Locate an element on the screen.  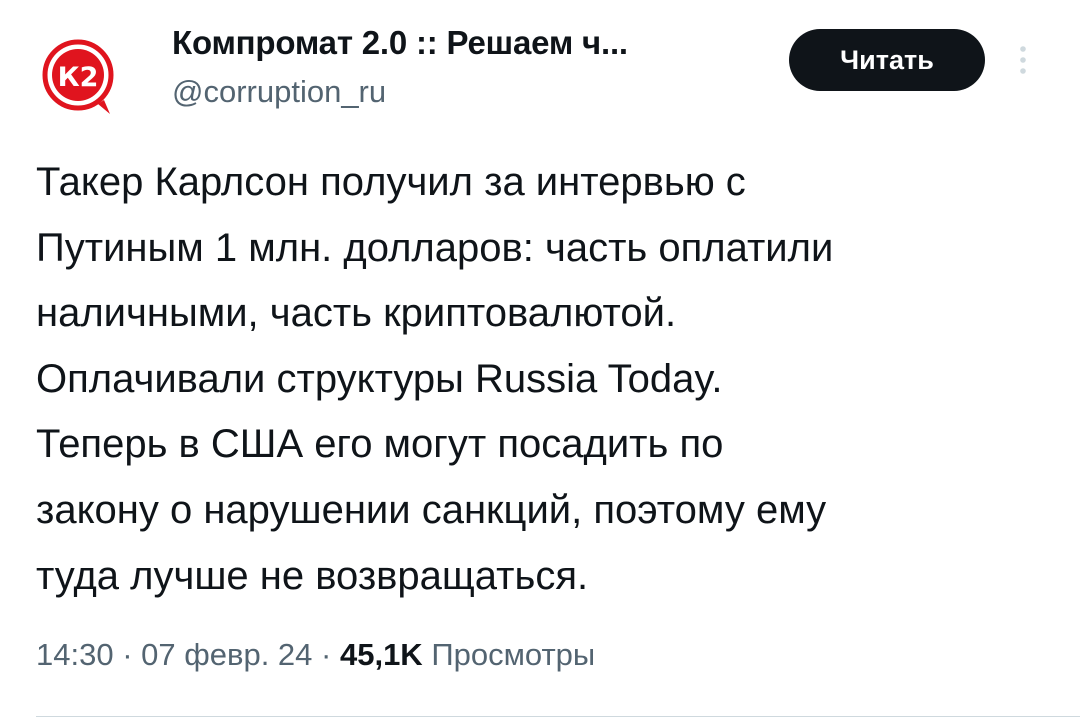
avatar-logo-text: К2 is located at coordinates (78, 77).